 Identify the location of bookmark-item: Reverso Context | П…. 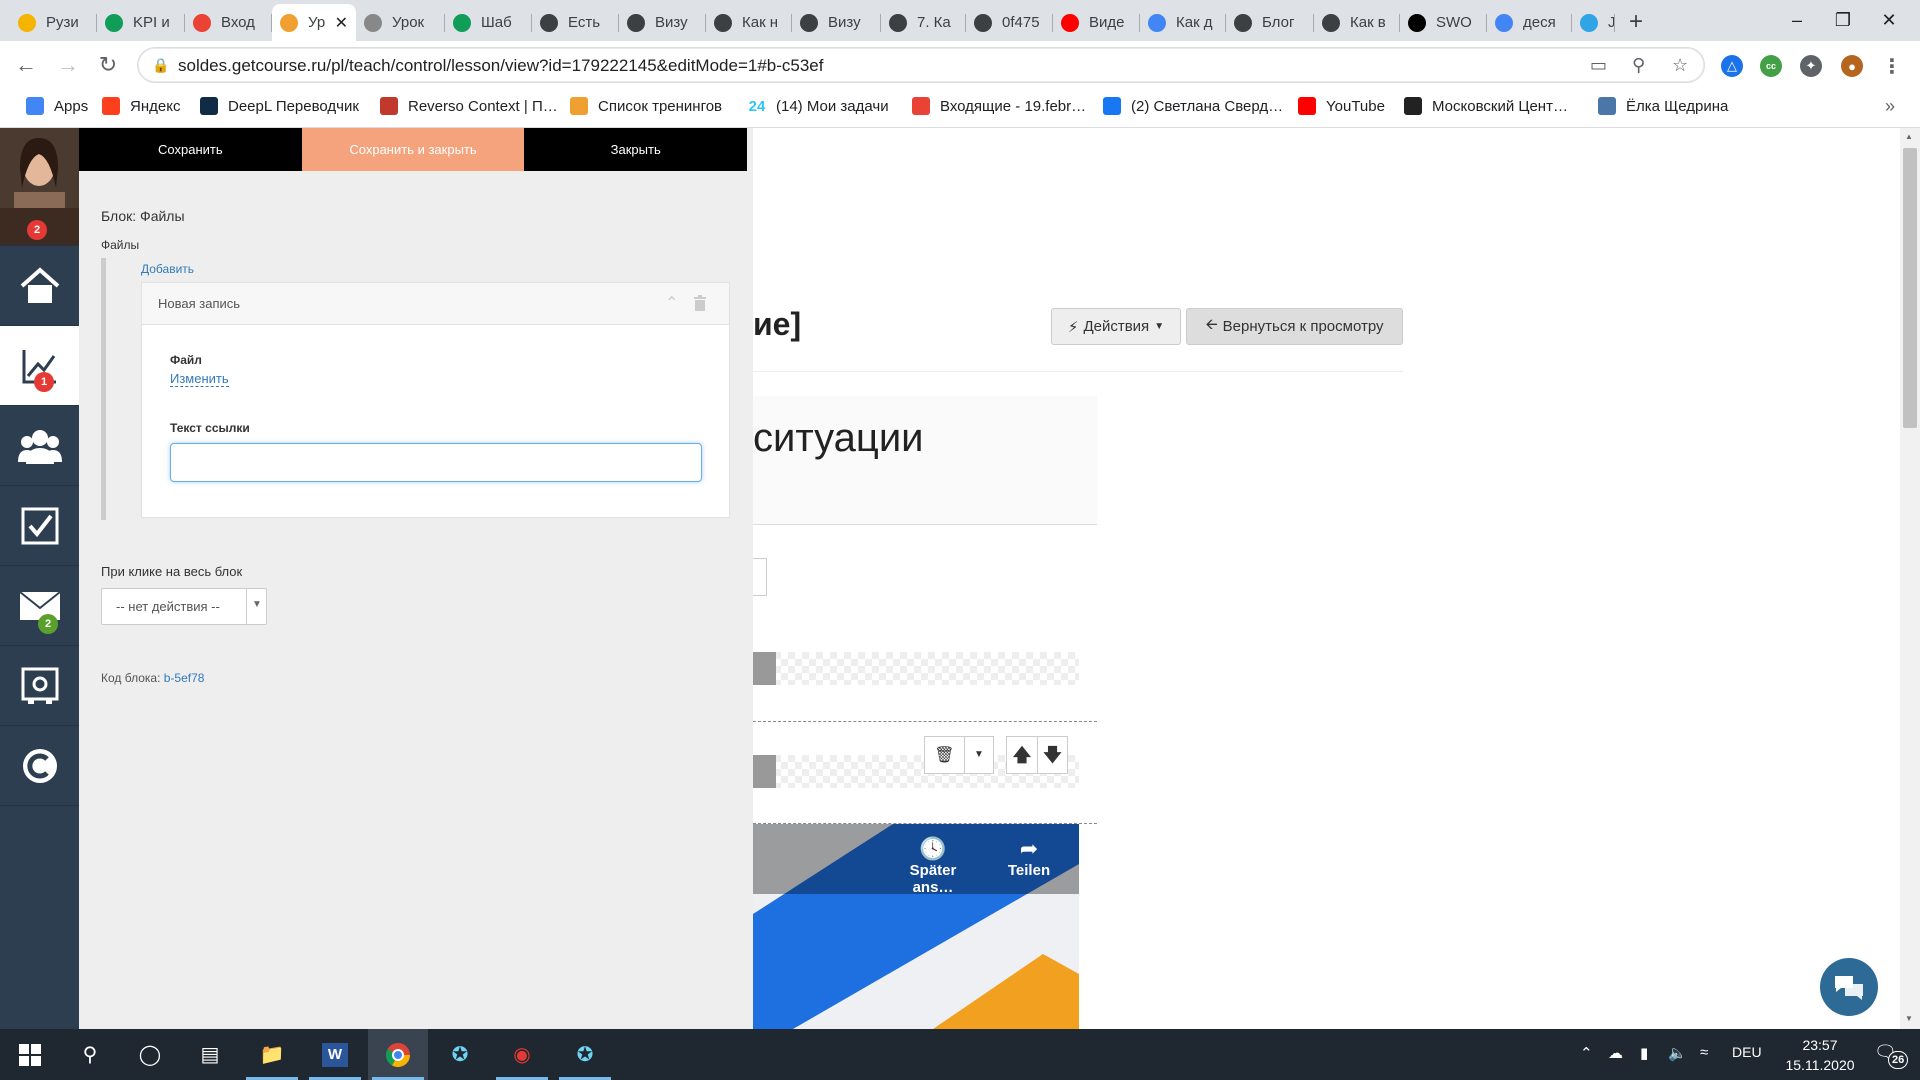
(469, 106).